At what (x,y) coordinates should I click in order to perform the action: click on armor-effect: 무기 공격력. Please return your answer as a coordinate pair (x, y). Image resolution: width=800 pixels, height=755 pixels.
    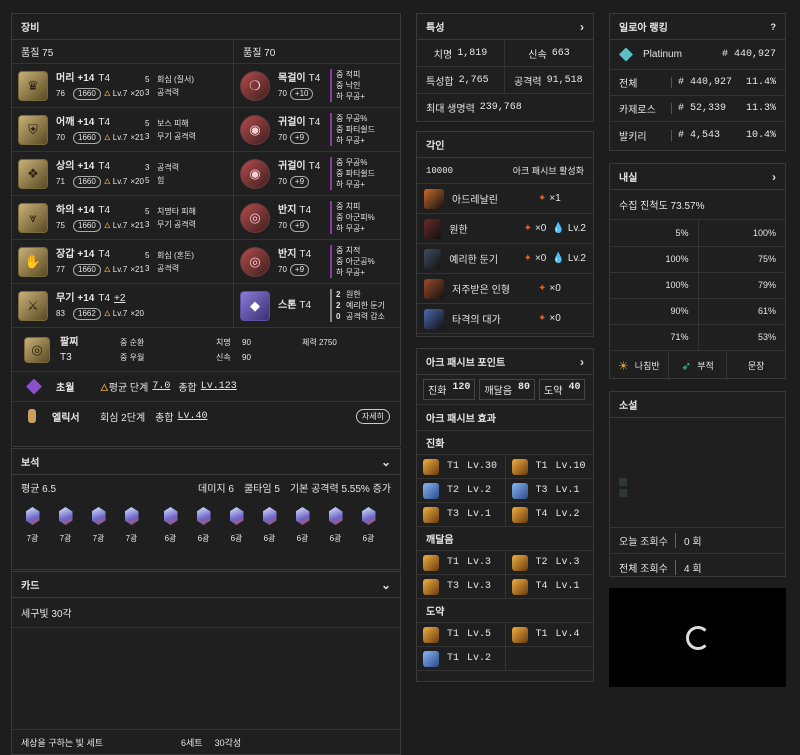
    Looking at the image, I should click on (177, 224).